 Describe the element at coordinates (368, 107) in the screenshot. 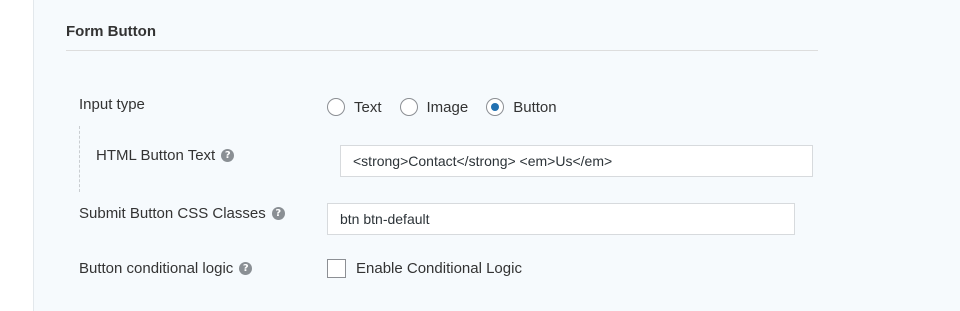

I see `radio-text-label: Text` at that location.